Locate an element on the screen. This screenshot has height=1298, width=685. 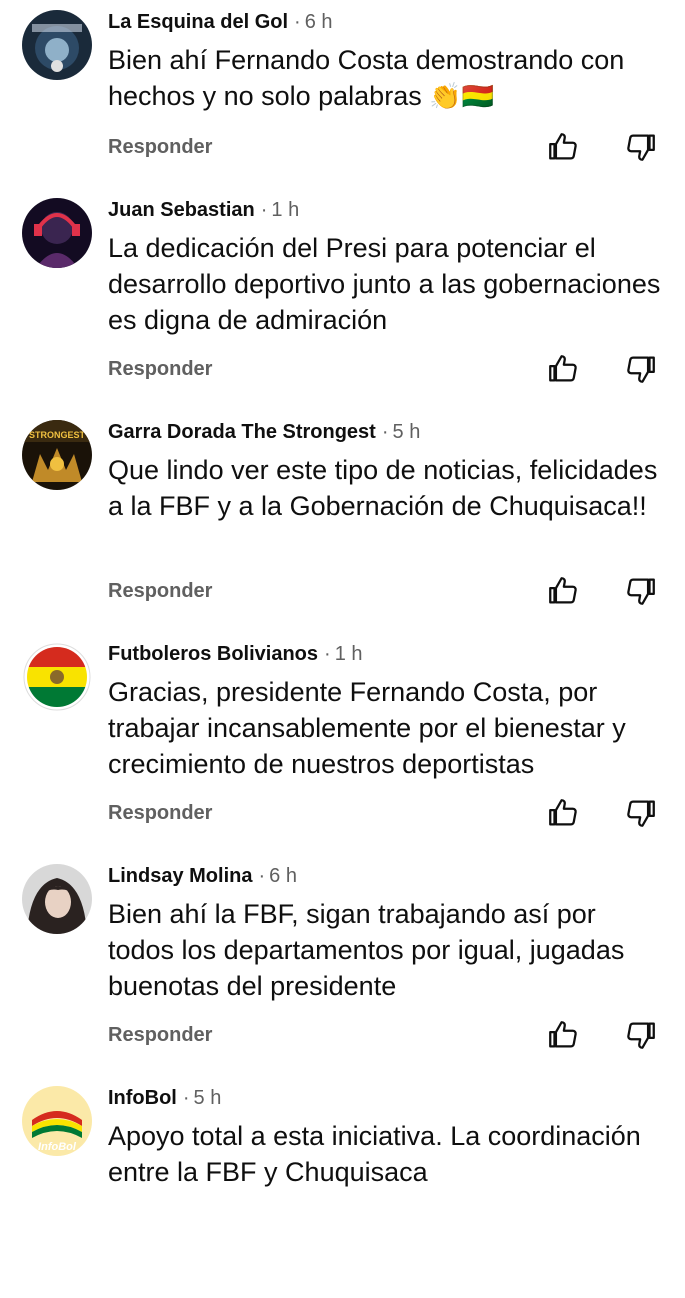
juan-sebastian-avatar-icon is located at coordinates (57, 233).